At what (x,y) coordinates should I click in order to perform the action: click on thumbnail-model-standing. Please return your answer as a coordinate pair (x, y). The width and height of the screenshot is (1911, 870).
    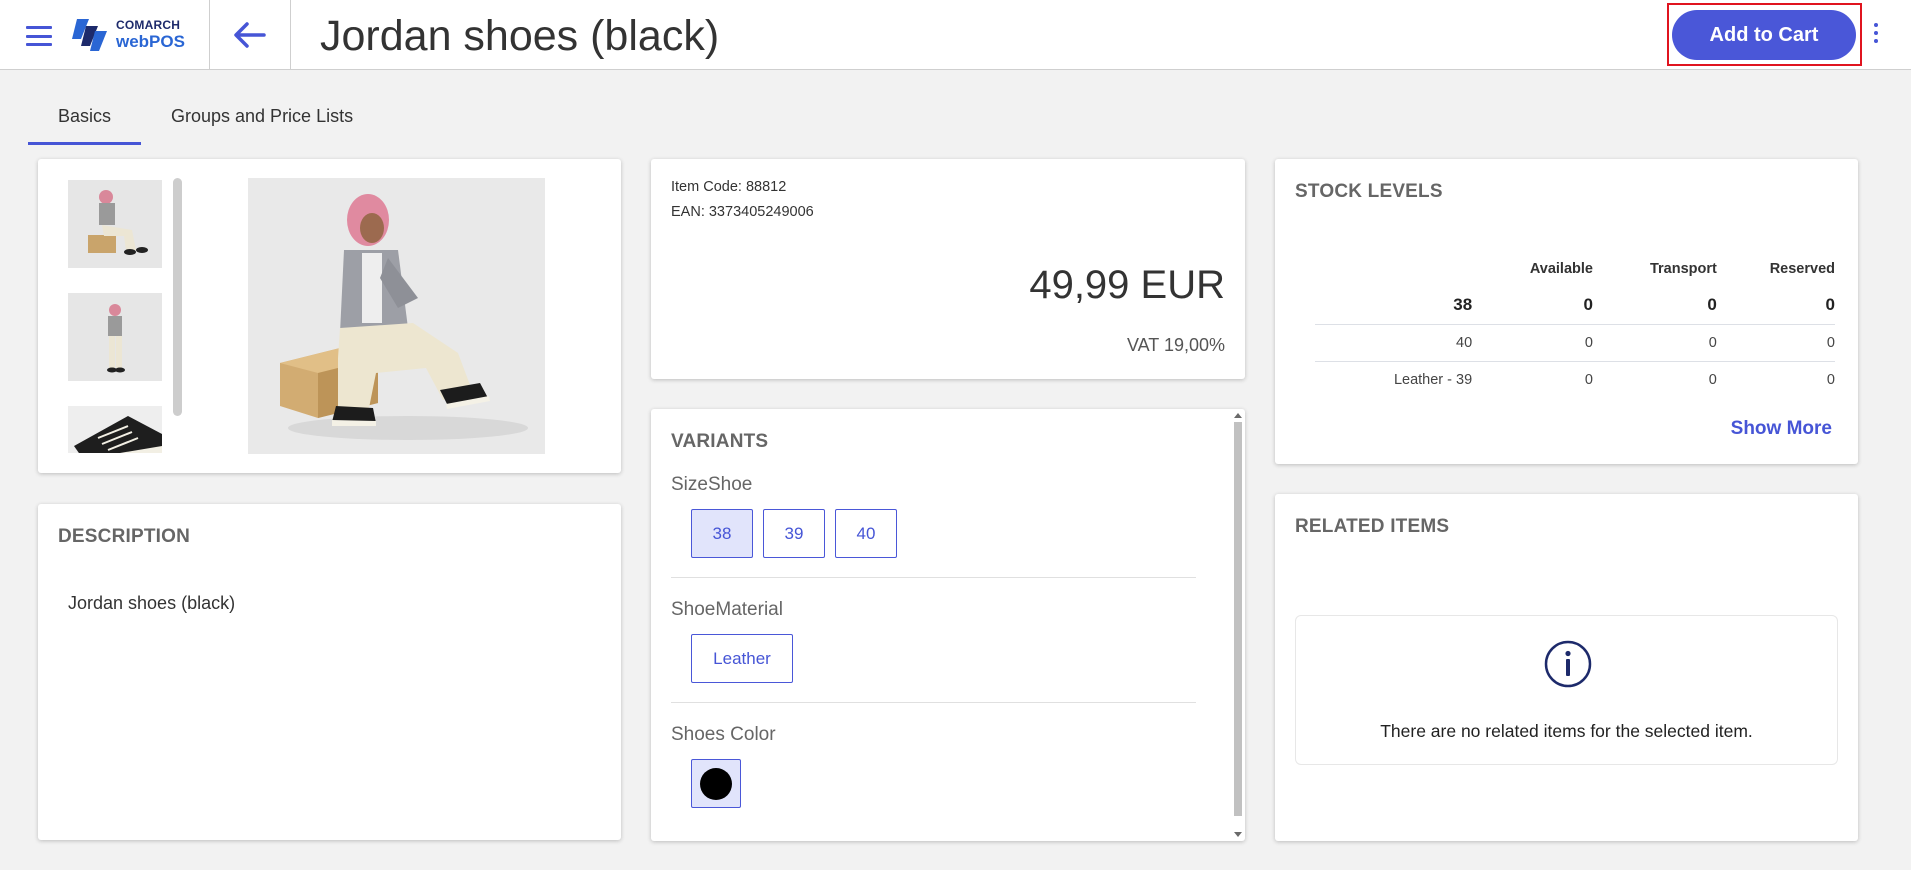
    Looking at the image, I should click on (115, 337).